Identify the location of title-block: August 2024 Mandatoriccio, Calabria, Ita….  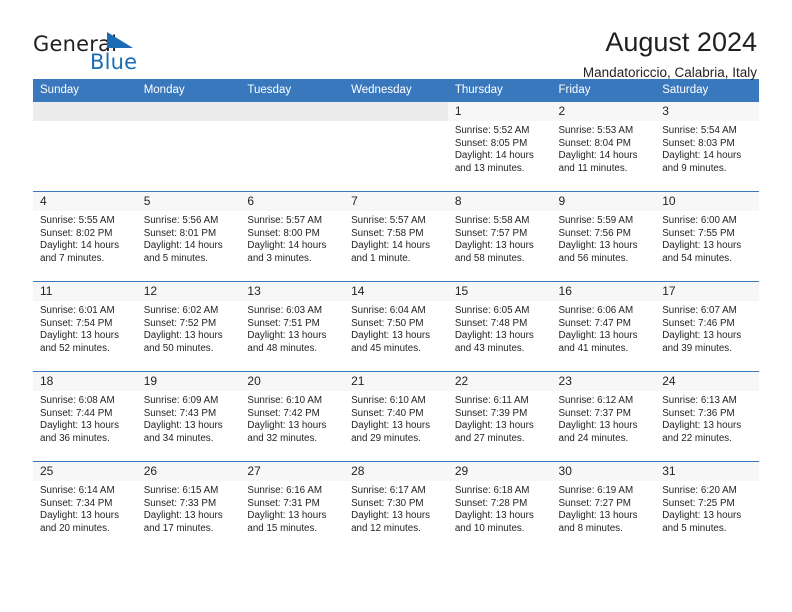
(671, 54).